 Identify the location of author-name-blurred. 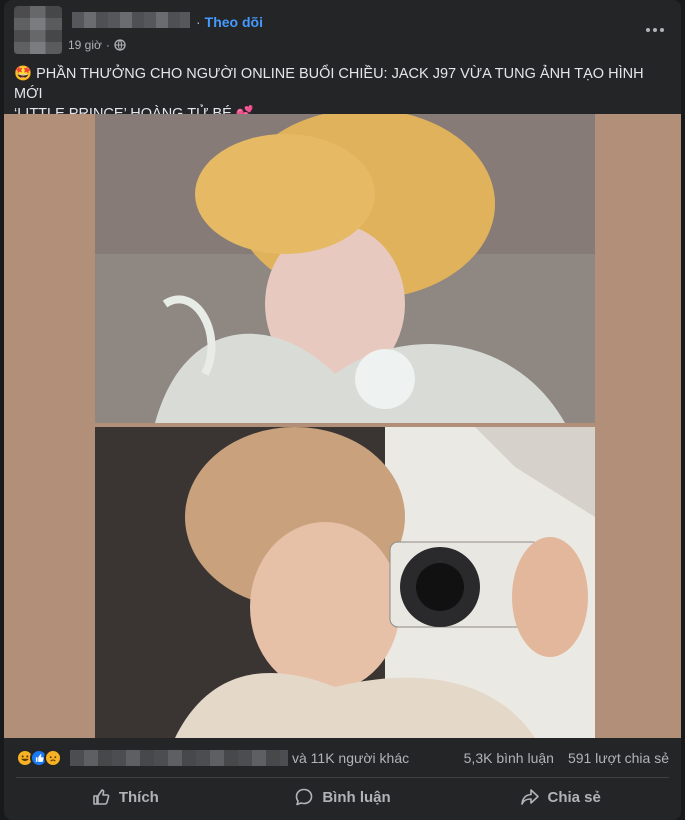
(131, 20).